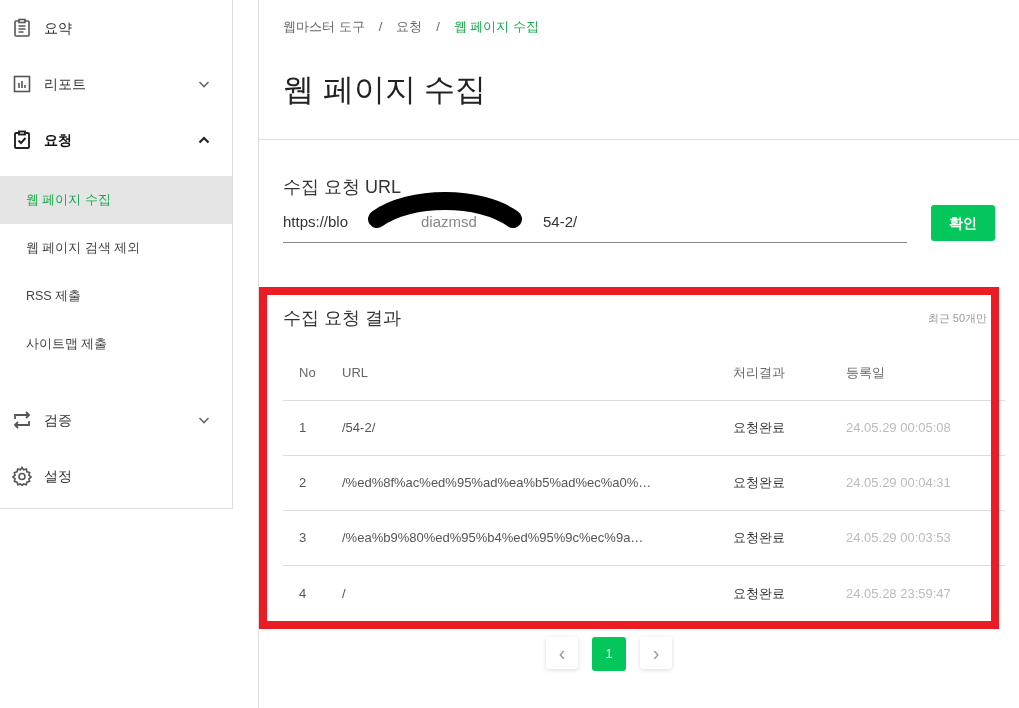  I want to click on table-cell-text: 3, so click(303, 538).